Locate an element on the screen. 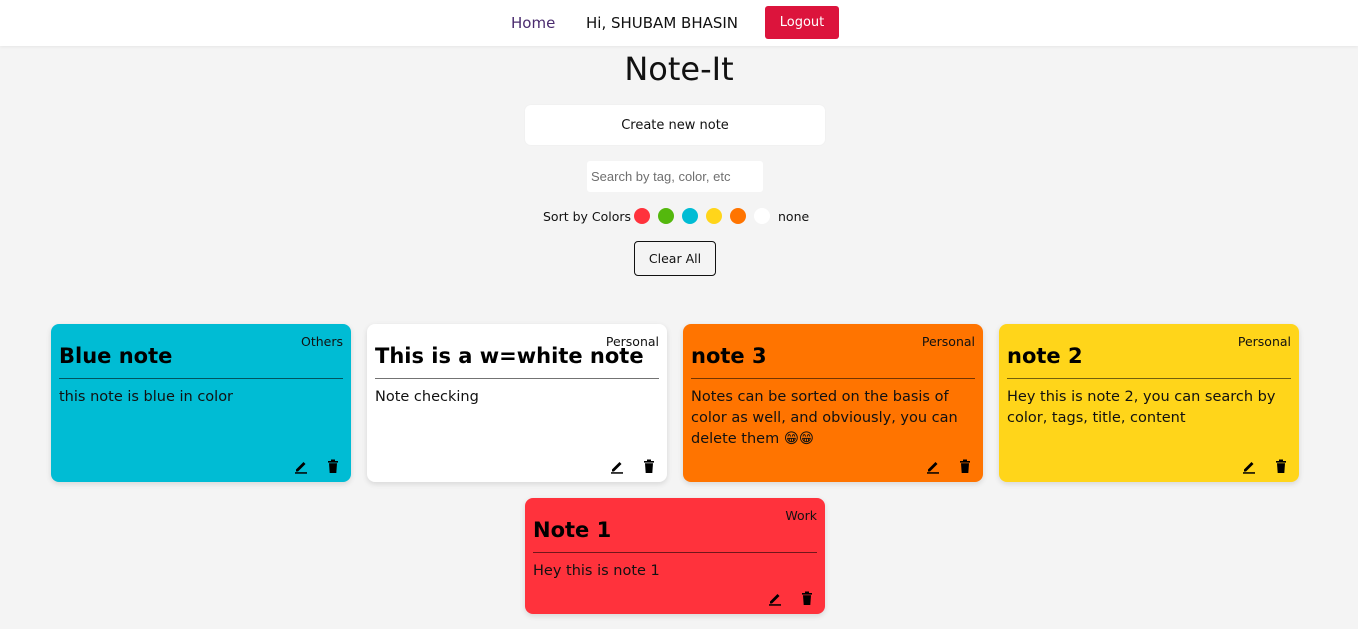  sort-color-white is located at coordinates (762, 216).